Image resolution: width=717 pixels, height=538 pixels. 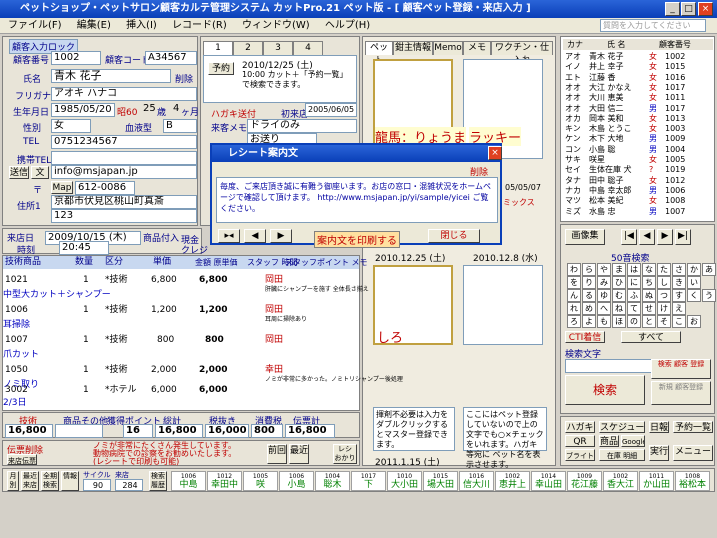 What do you see at coordinates (619, 295) in the screenshot?
I see `kana-key: む` at bounding box center [619, 295].